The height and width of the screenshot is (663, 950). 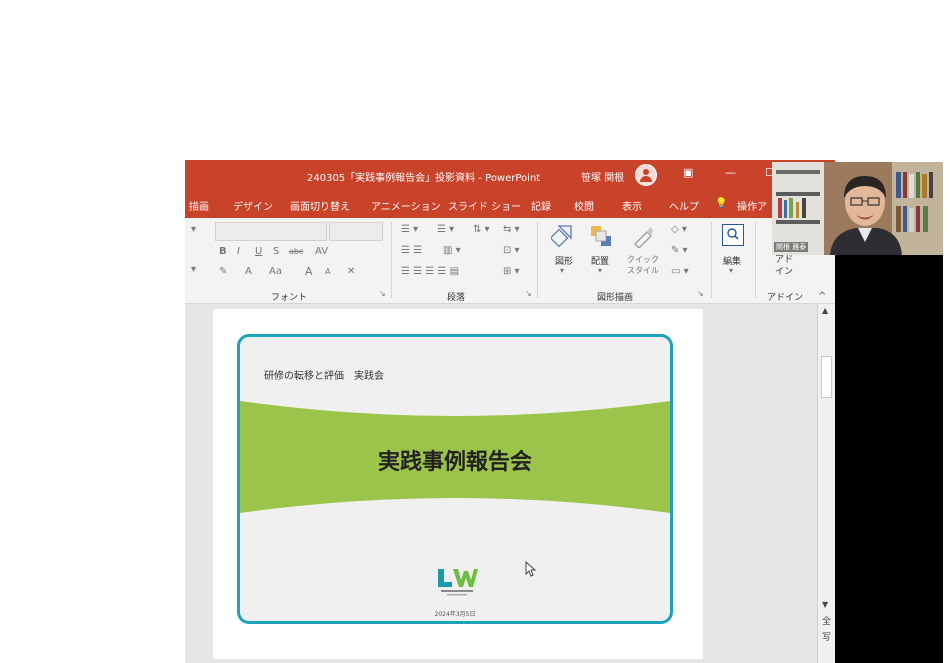 What do you see at coordinates (511, 229) in the screenshot?
I see `text-direction-icon: ⇆ ▾` at bounding box center [511, 229].